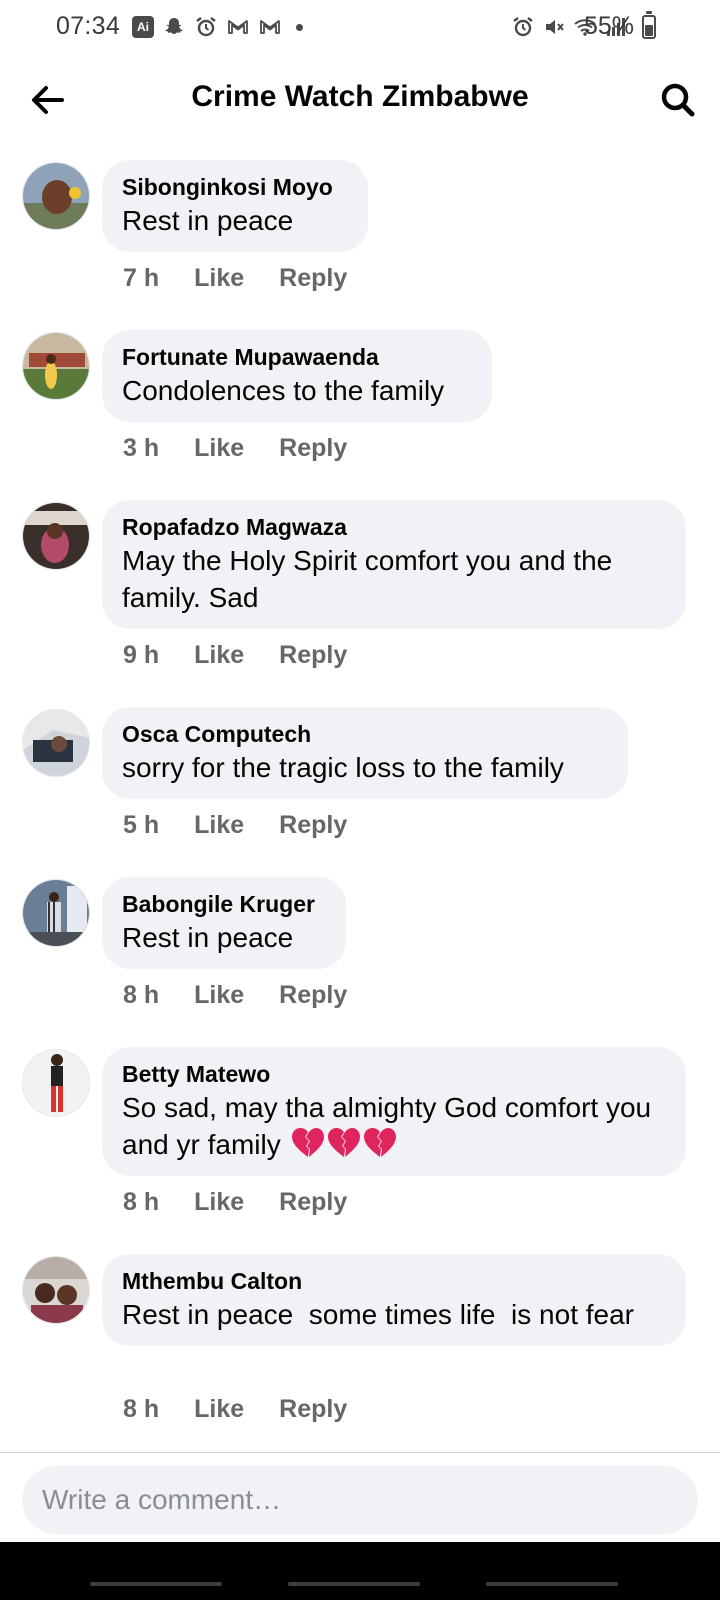 The width and height of the screenshot is (720, 1600). I want to click on battery-level, so click(649, 30).